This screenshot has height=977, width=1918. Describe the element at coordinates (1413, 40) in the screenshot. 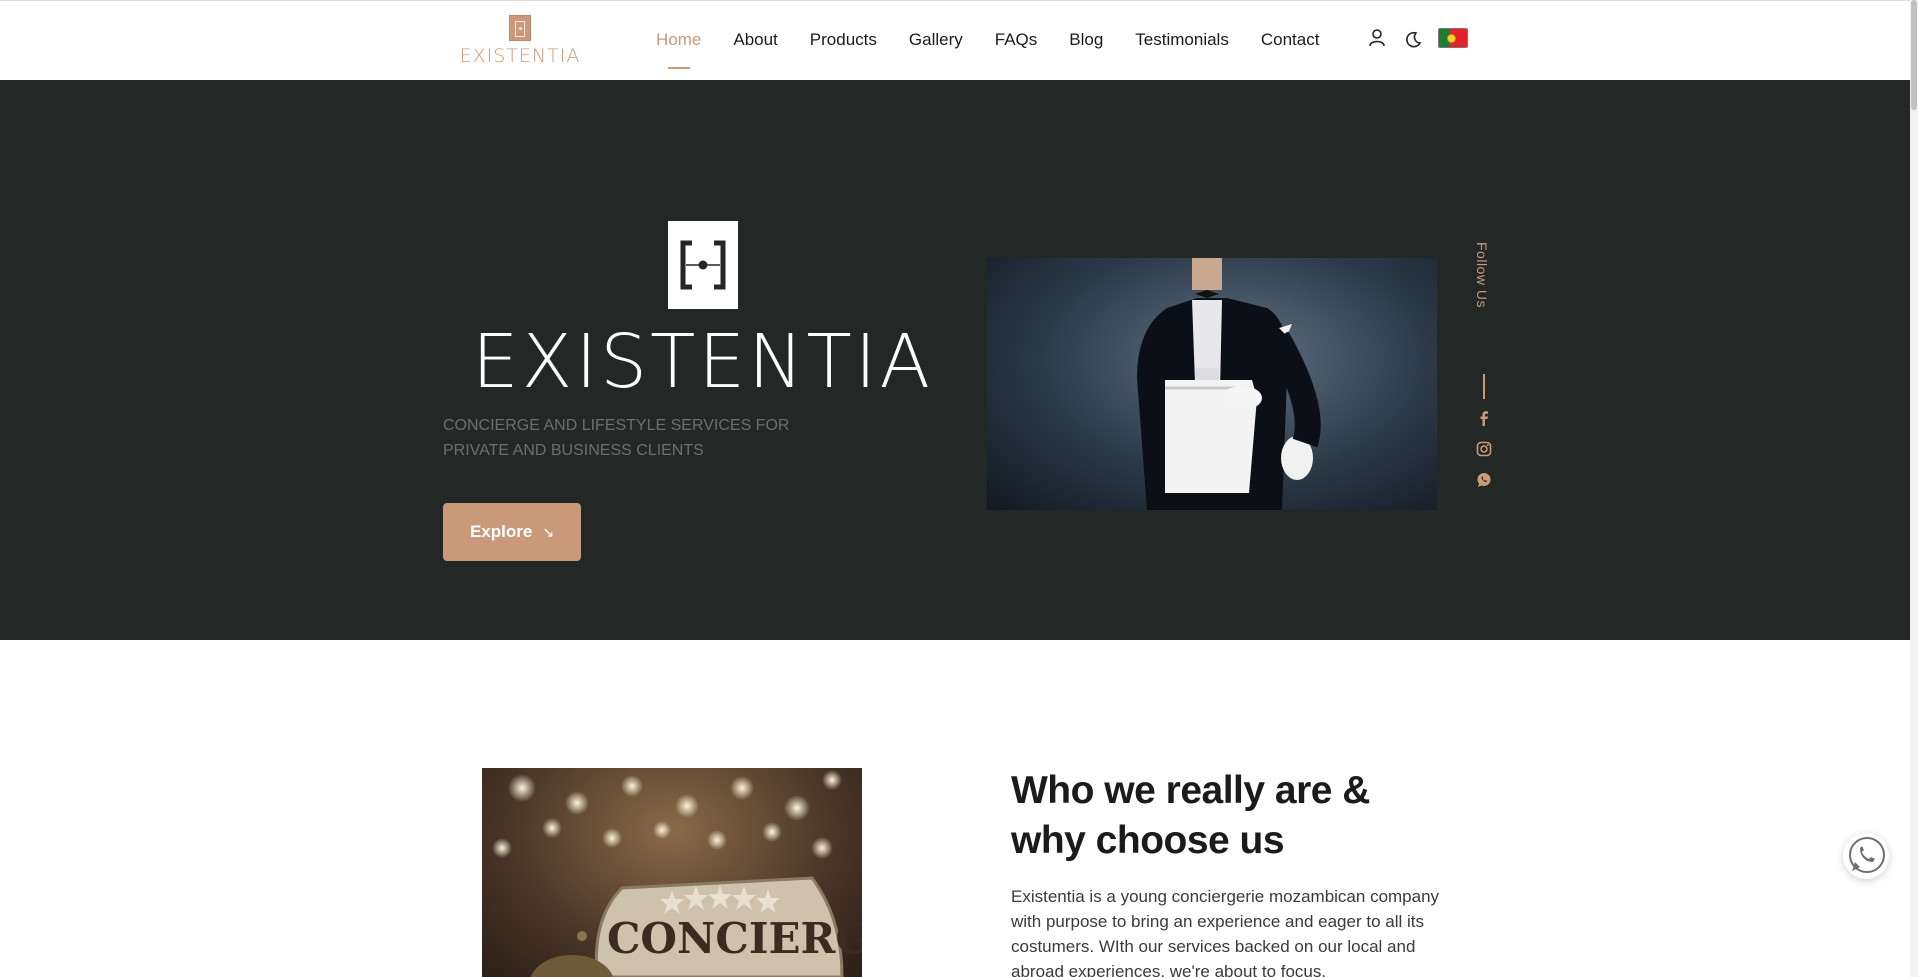

I see `moon-icon` at that location.